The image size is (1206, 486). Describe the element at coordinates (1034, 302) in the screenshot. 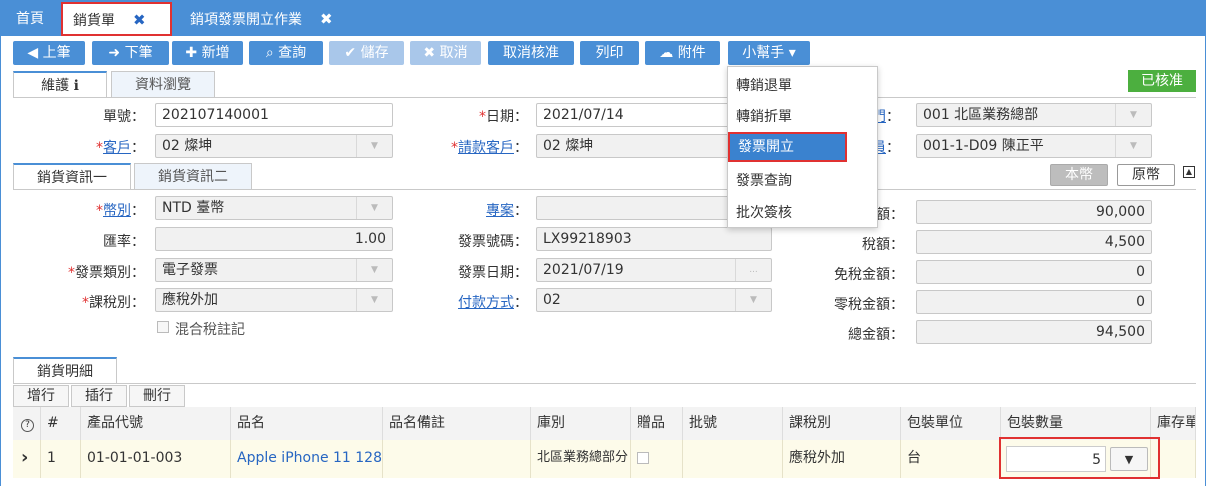

I see `zero-tax-field: 0` at that location.